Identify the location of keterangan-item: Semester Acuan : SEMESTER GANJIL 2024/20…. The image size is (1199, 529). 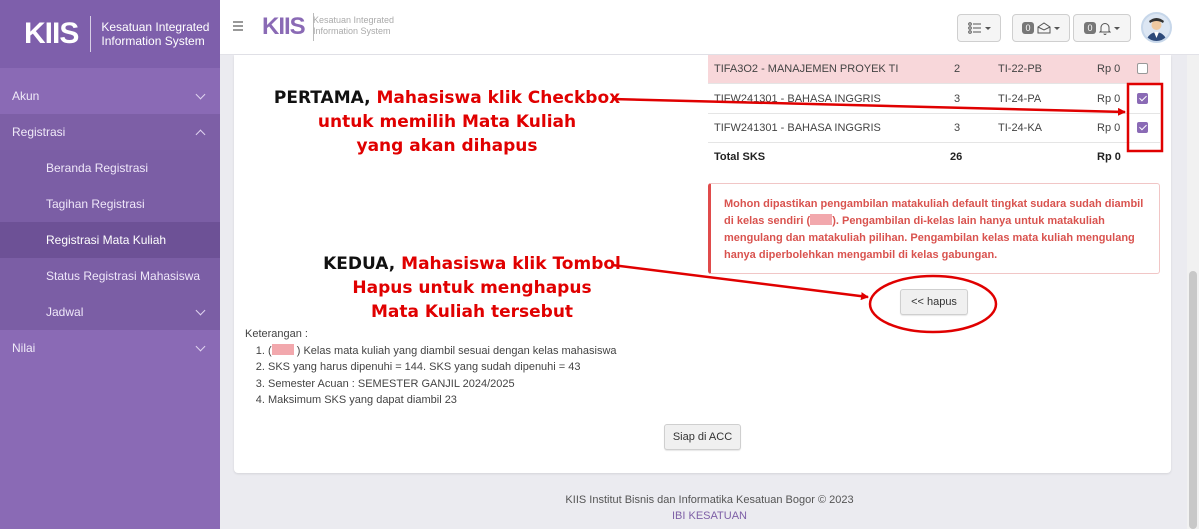
(442, 384).